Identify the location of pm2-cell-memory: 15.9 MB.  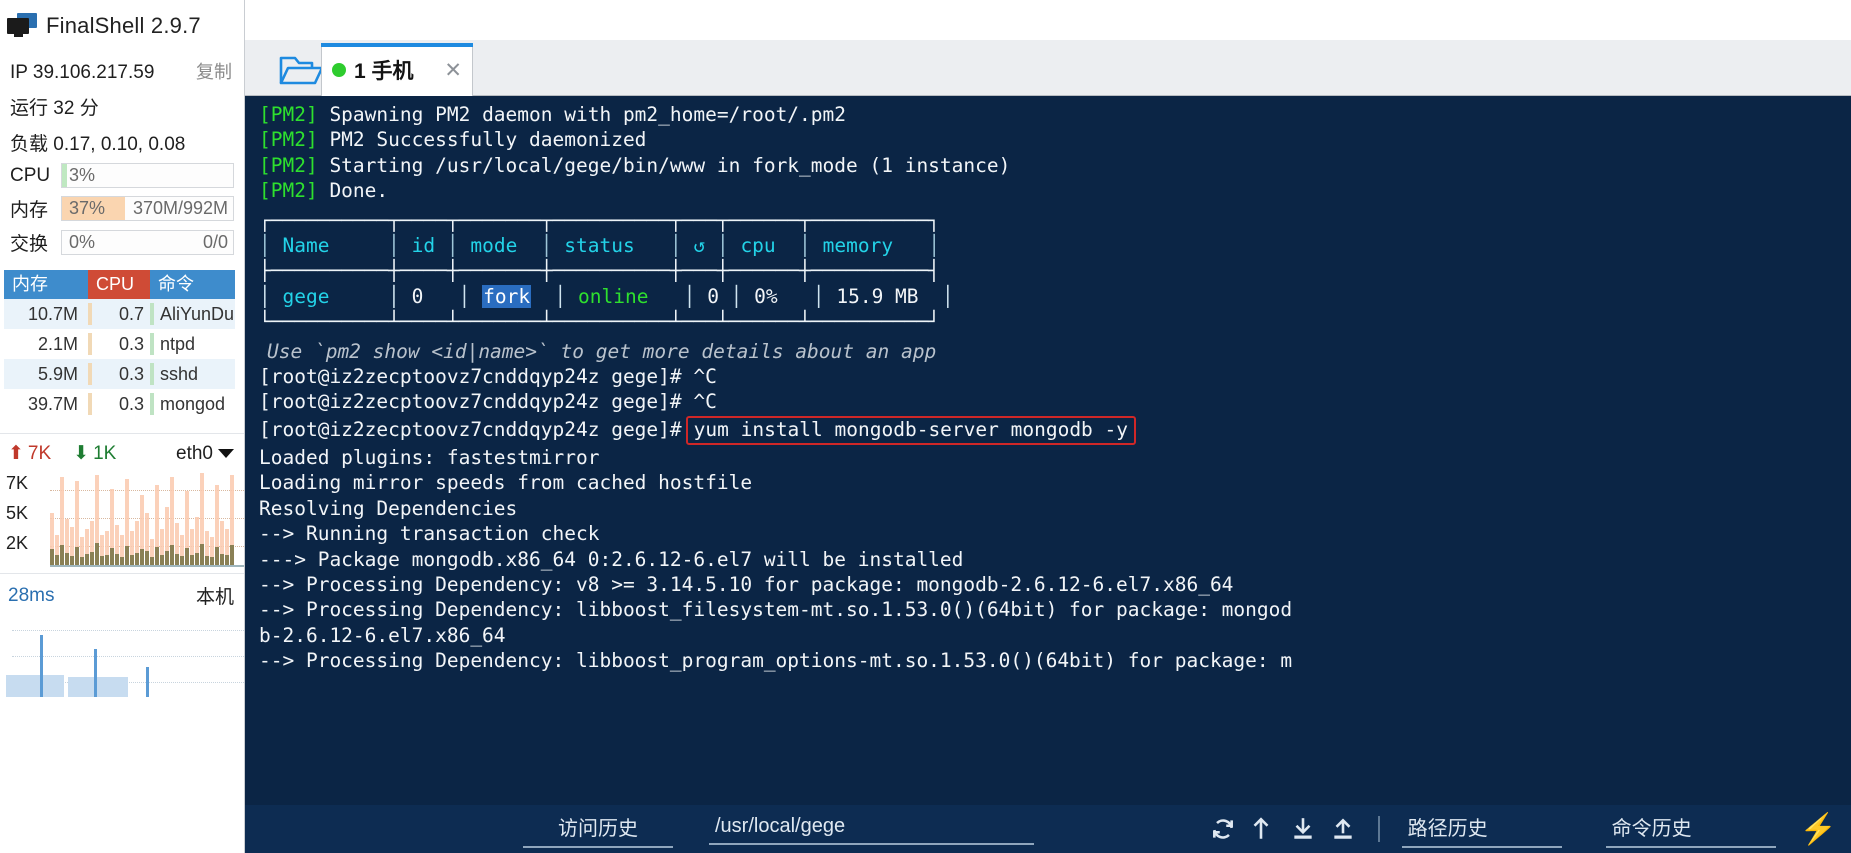
(877, 296).